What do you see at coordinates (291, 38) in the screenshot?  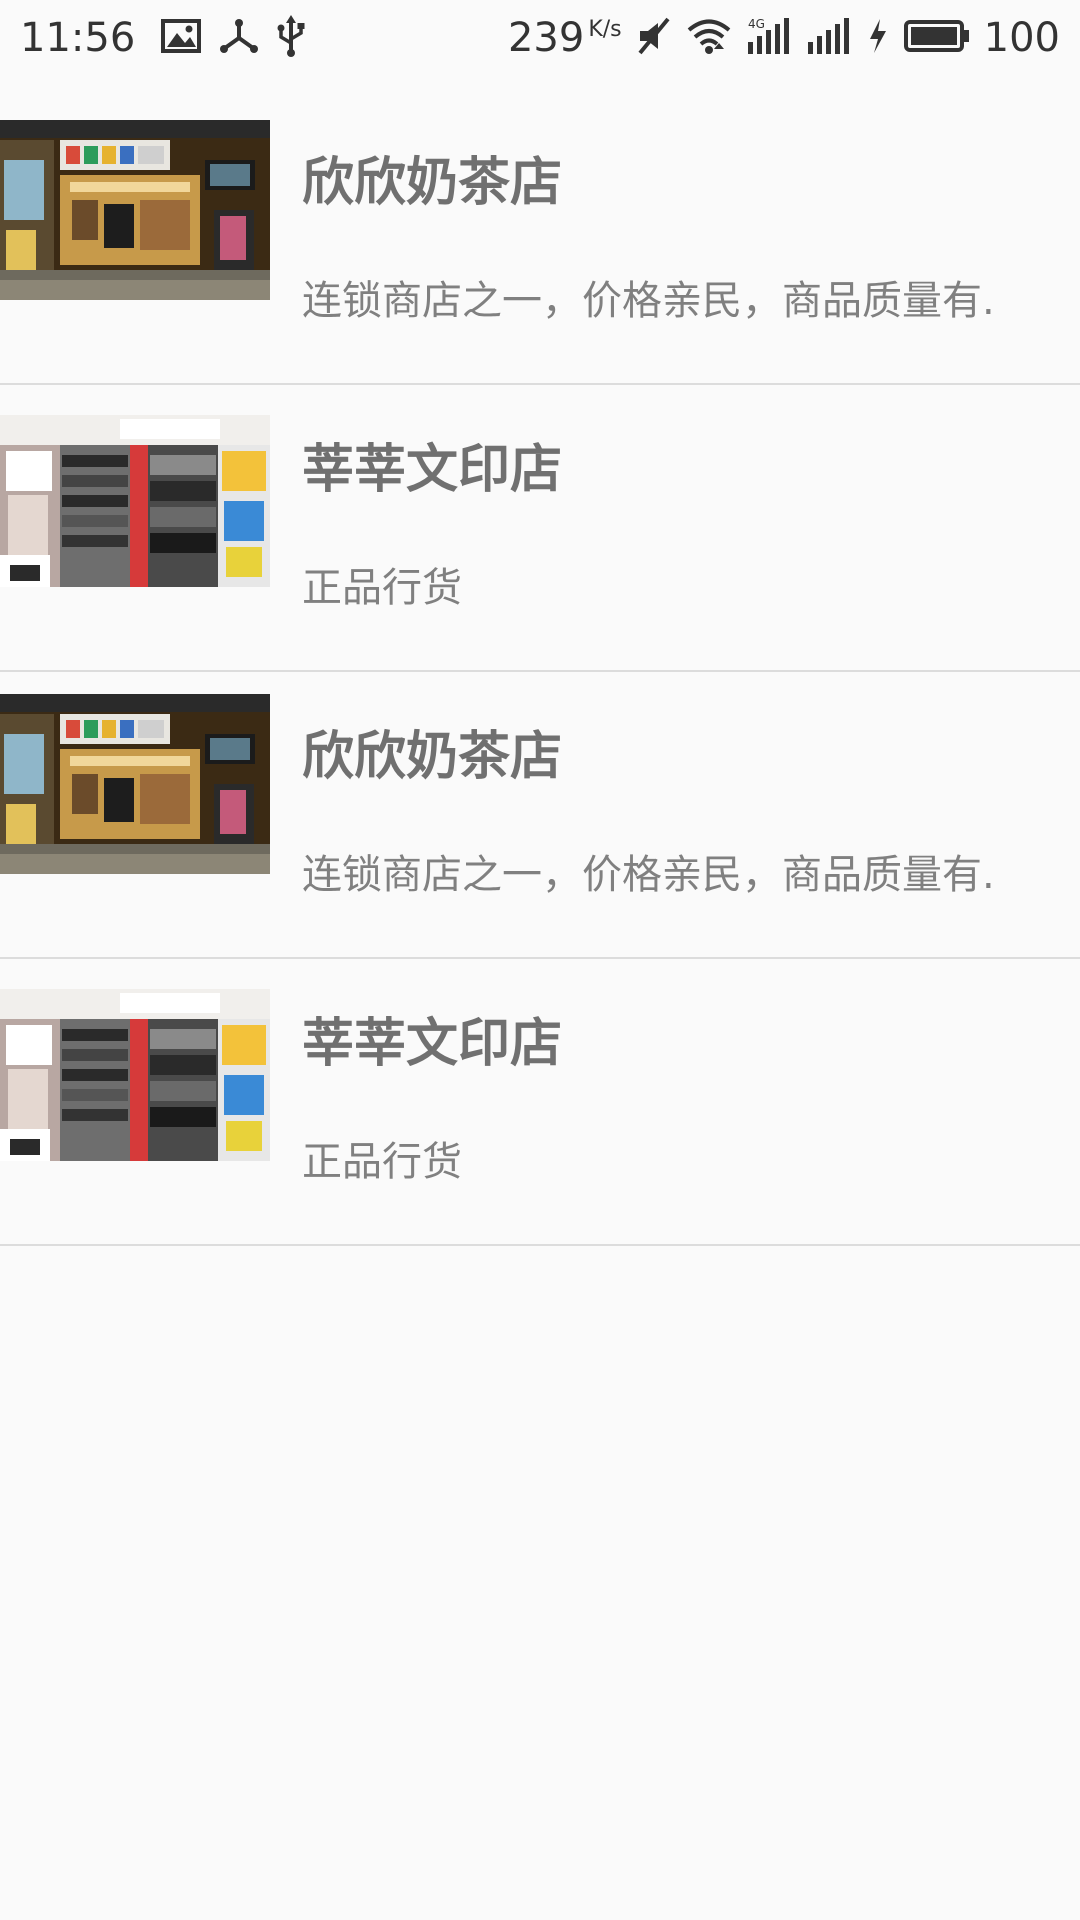 I see `usb-icon` at bounding box center [291, 38].